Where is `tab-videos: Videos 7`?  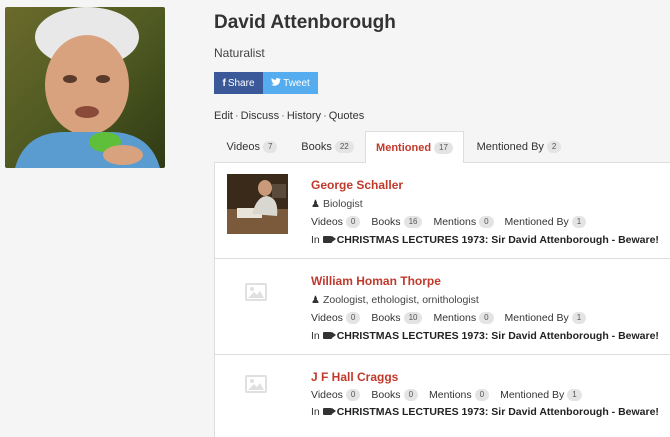 tab-videos: Videos 7 is located at coordinates (252, 147).